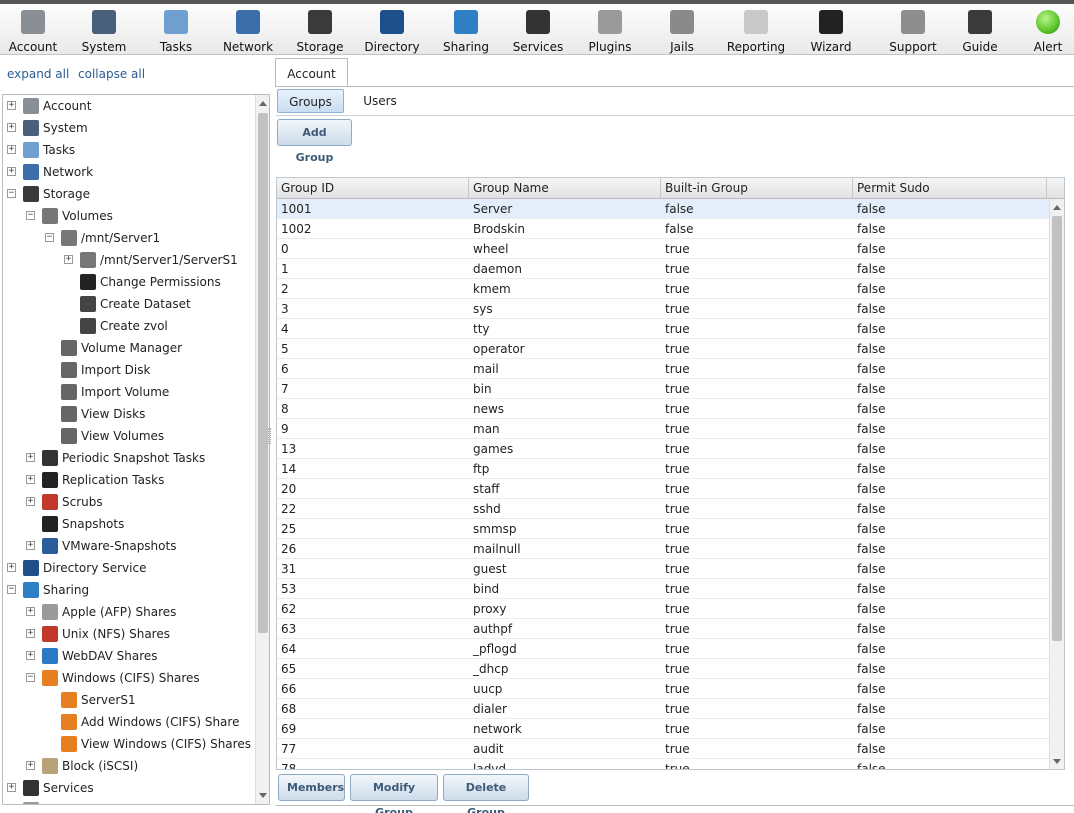  Describe the element at coordinates (128, 370) in the screenshot. I see `tree-item-import-disk: Import Disk` at that location.